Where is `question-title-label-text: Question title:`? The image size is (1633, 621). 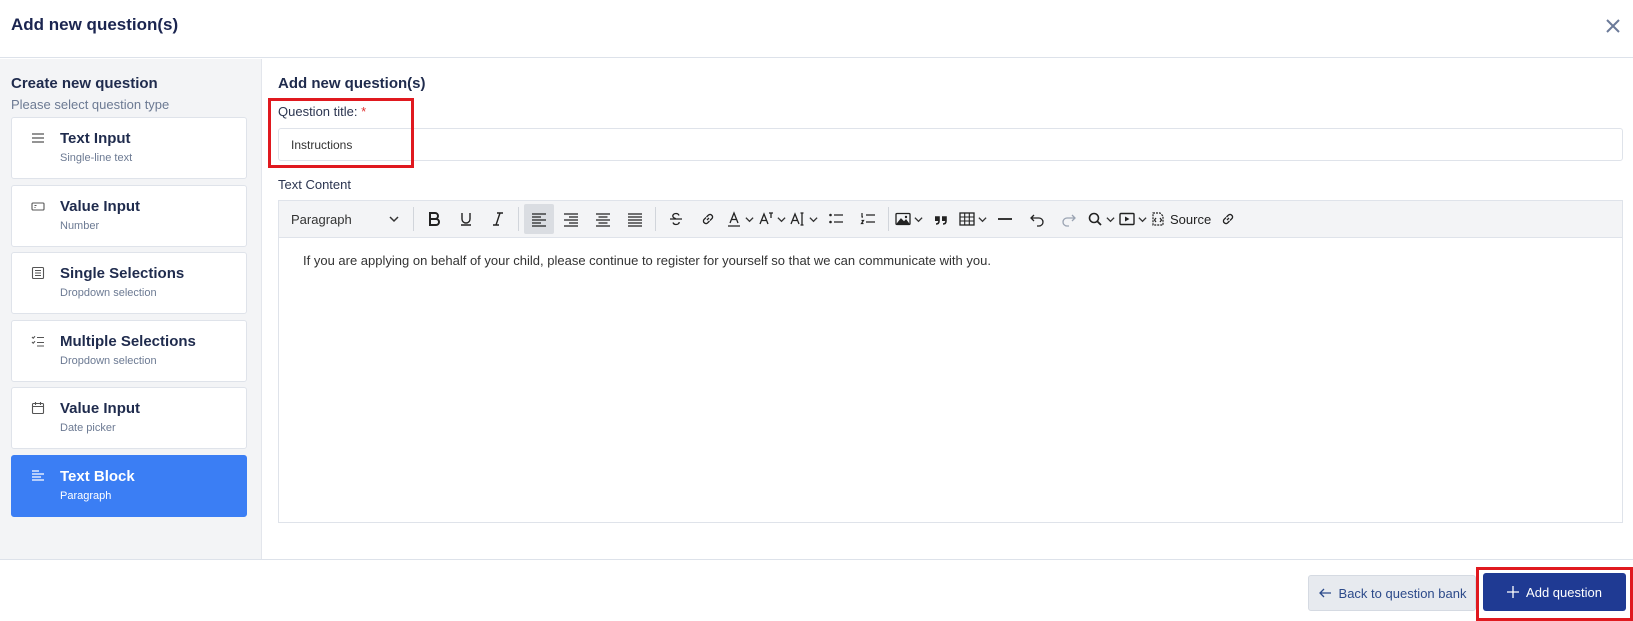 question-title-label-text: Question title: is located at coordinates (318, 111).